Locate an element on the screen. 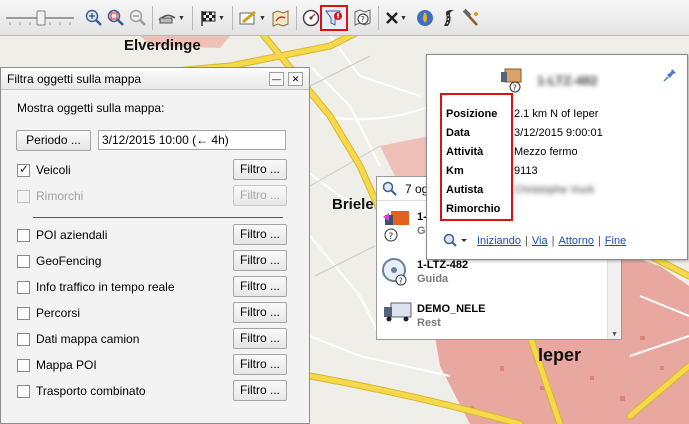 The height and width of the screenshot is (424, 689). speedometer-icon is located at coordinates (311, 18).